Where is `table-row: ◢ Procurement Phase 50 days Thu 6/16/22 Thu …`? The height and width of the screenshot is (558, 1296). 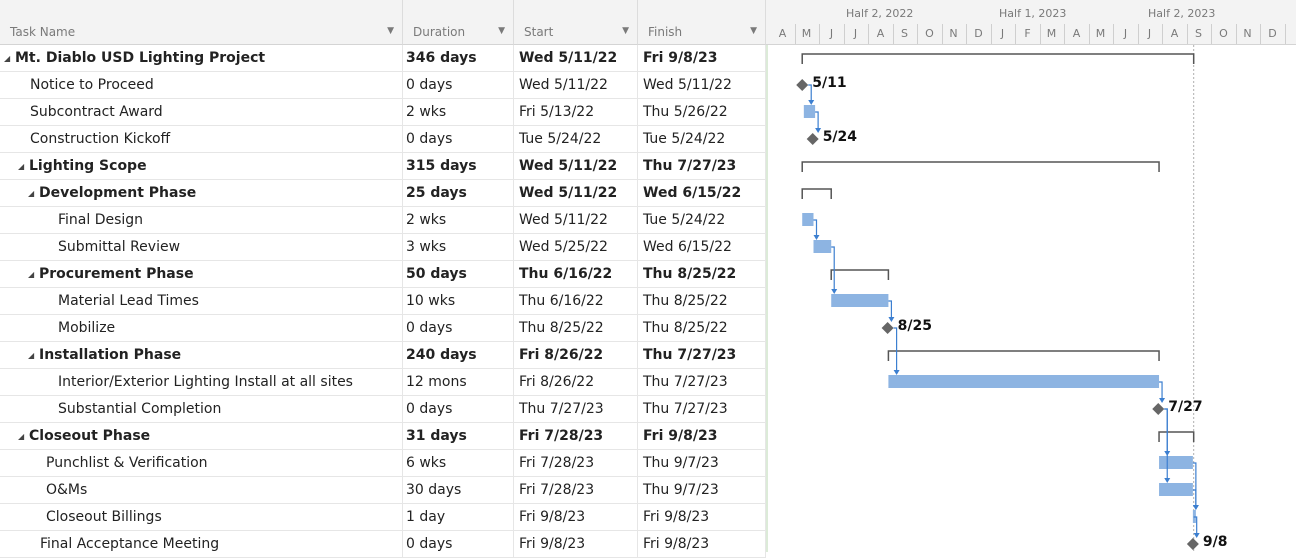
table-row: ◢ Procurement Phase 50 days Thu 6/16/22 Thu … is located at coordinates (383, 274).